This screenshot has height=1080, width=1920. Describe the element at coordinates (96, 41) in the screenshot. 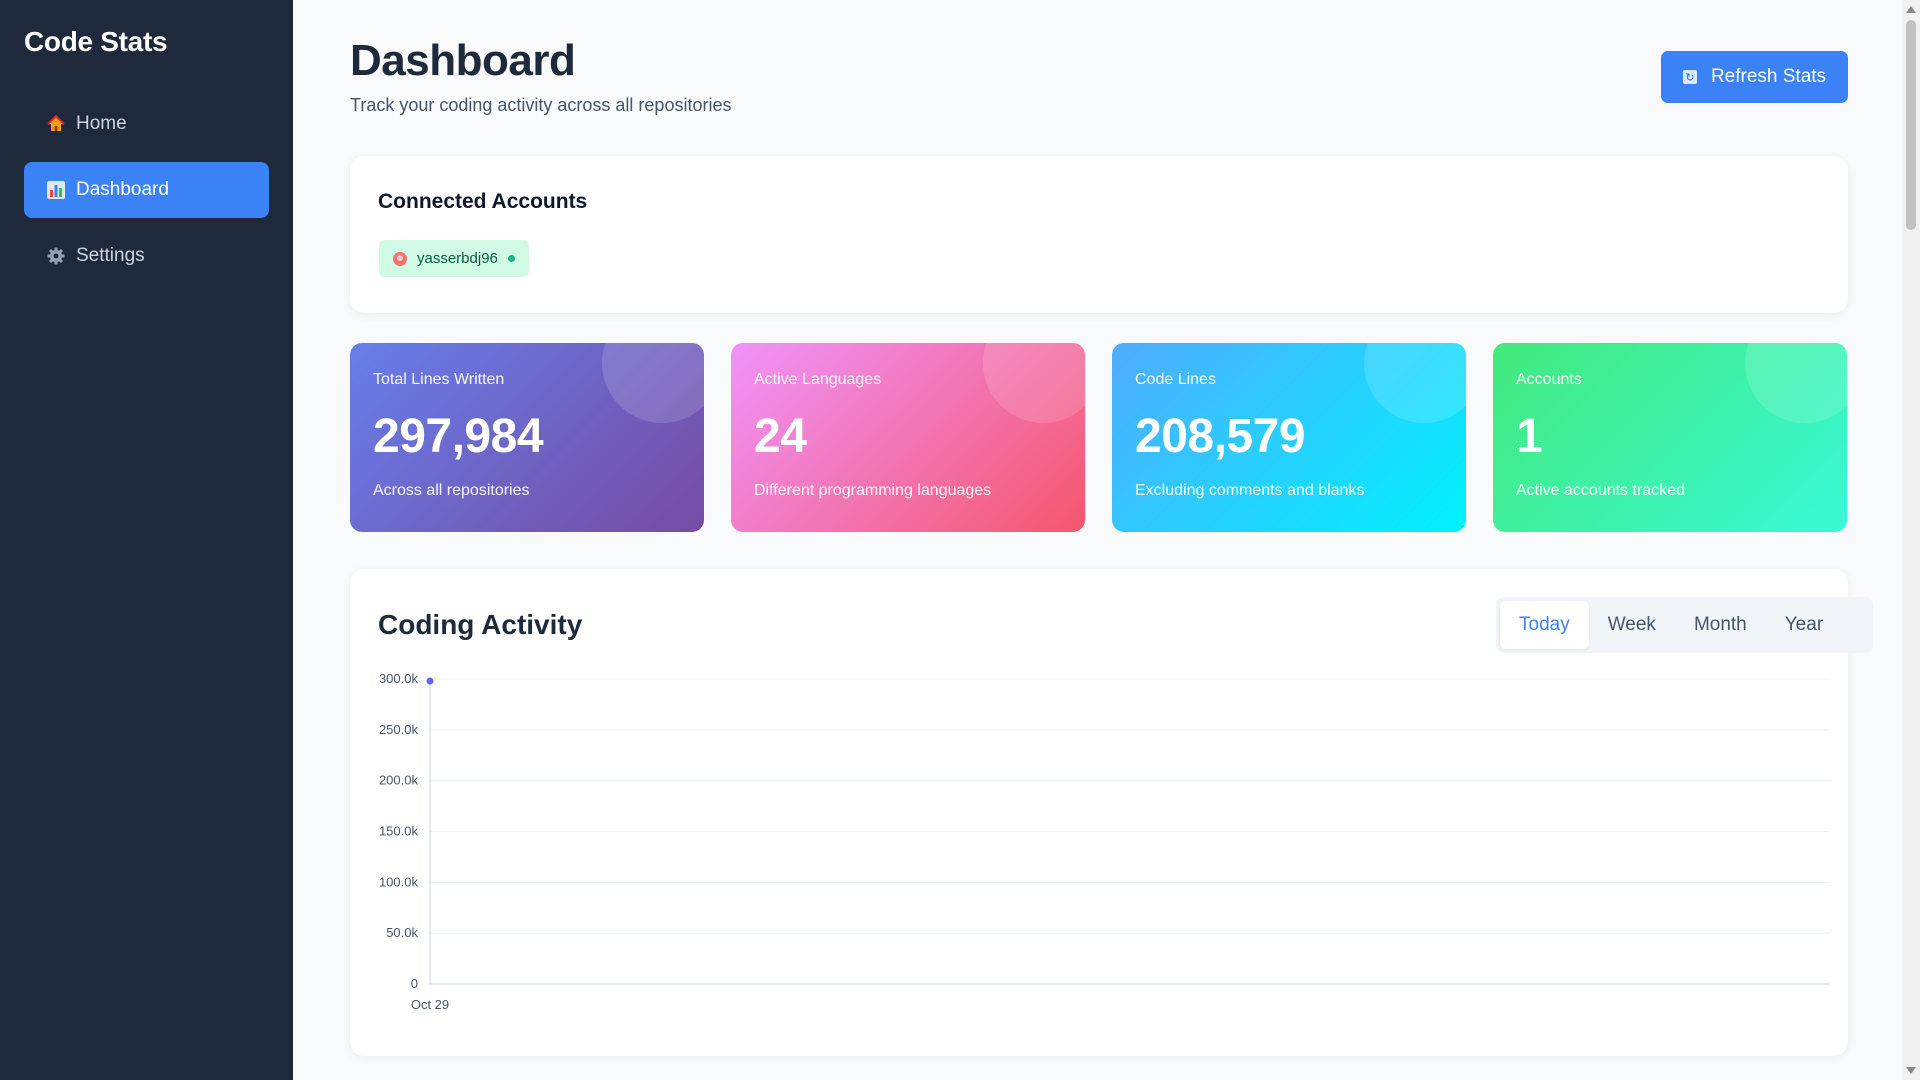

I see `app-brand: Code Stats` at that location.